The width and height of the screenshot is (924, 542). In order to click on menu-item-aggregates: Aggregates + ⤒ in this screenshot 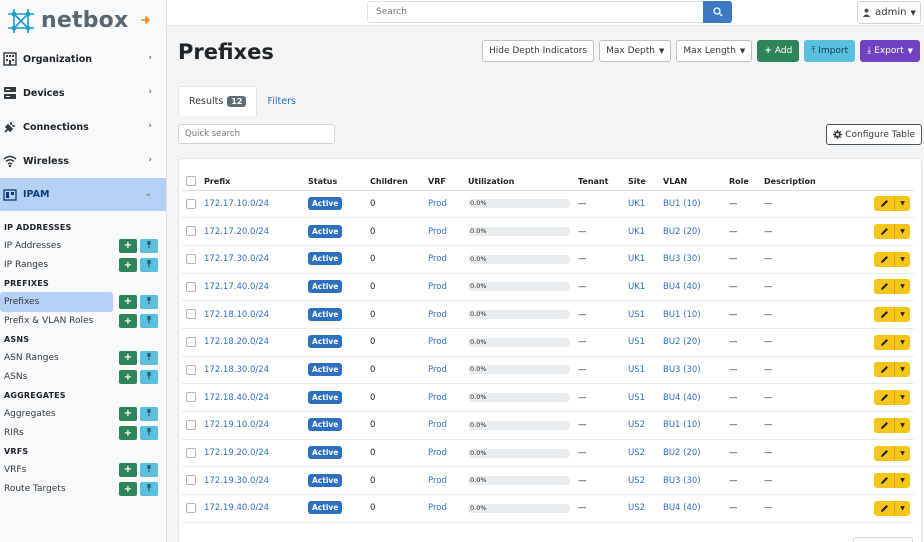, I will do `click(79, 414)`.